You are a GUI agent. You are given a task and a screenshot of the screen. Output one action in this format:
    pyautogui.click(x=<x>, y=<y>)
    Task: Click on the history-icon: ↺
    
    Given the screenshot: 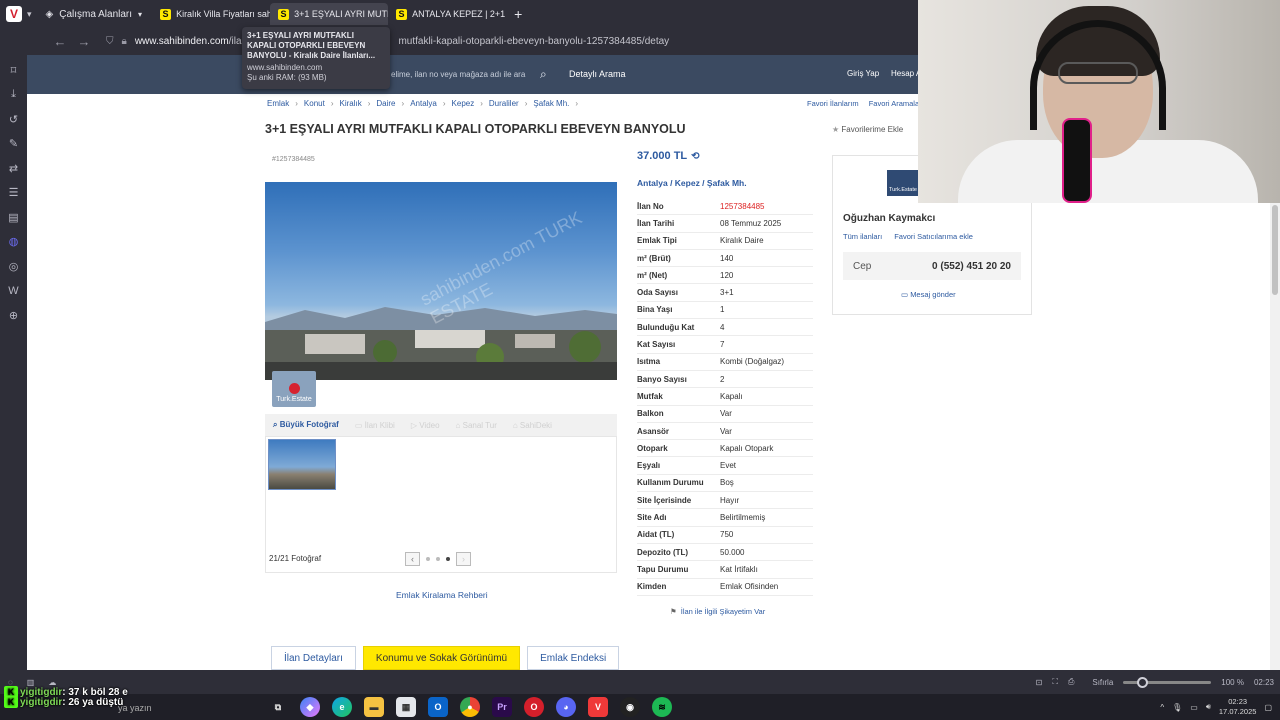 What is the action you would take?
    pyautogui.click(x=13, y=119)
    